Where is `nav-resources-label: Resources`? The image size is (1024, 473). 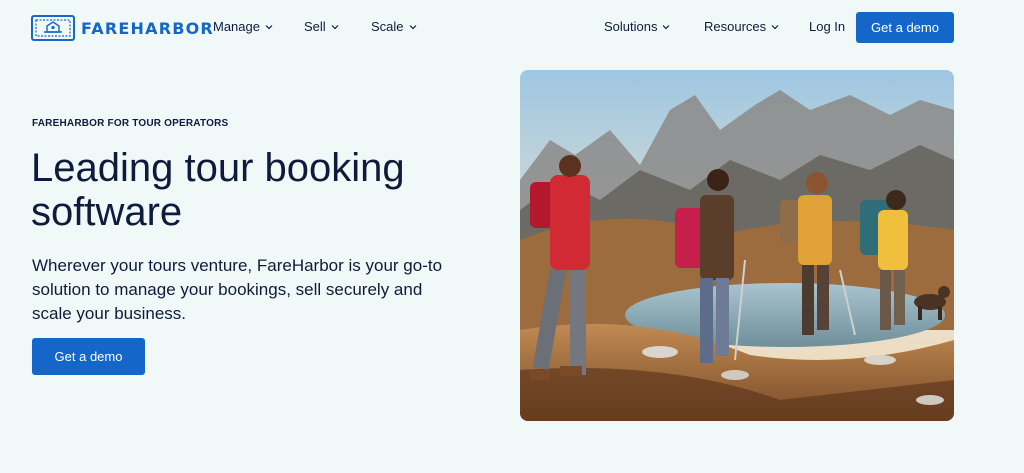 nav-resources-label: Resources is located at coordinates (735, 26).